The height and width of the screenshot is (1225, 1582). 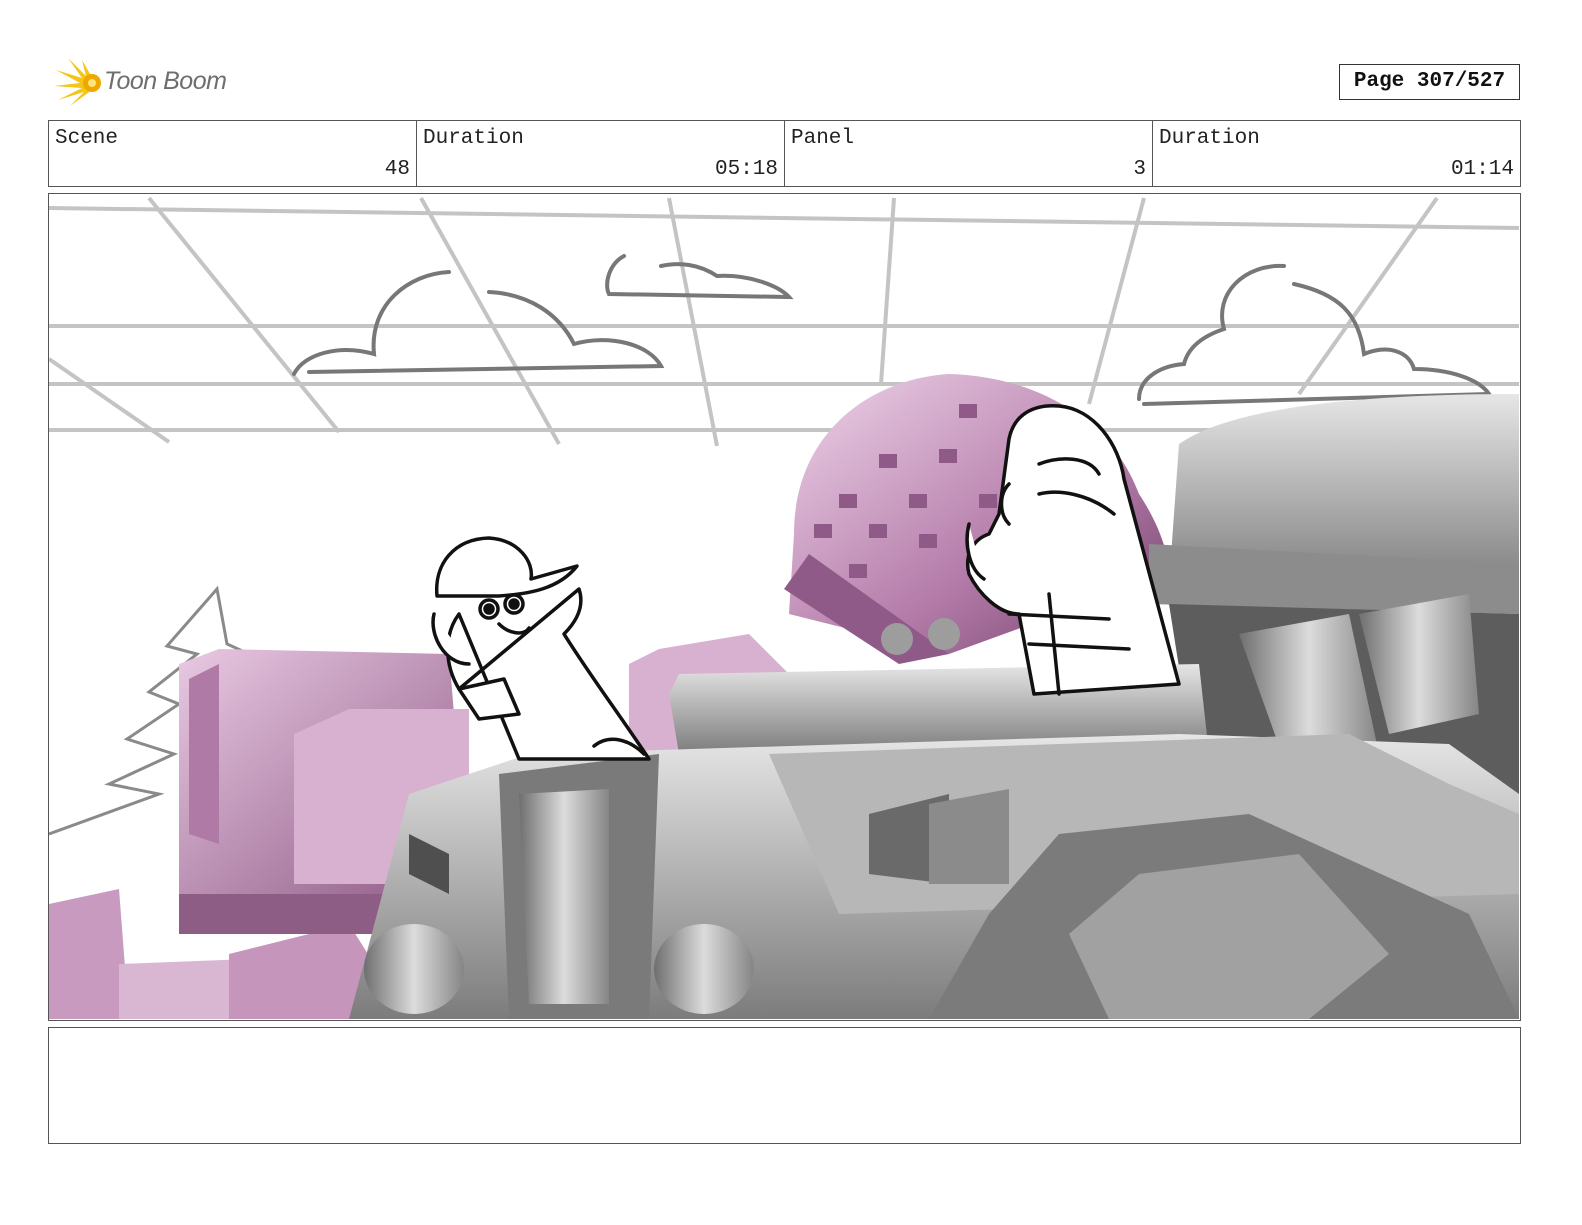 What do you see at coordinates (784, 1085) in the screenshot?
I see `panel-notes-box` at bounding box center [784, 1085].